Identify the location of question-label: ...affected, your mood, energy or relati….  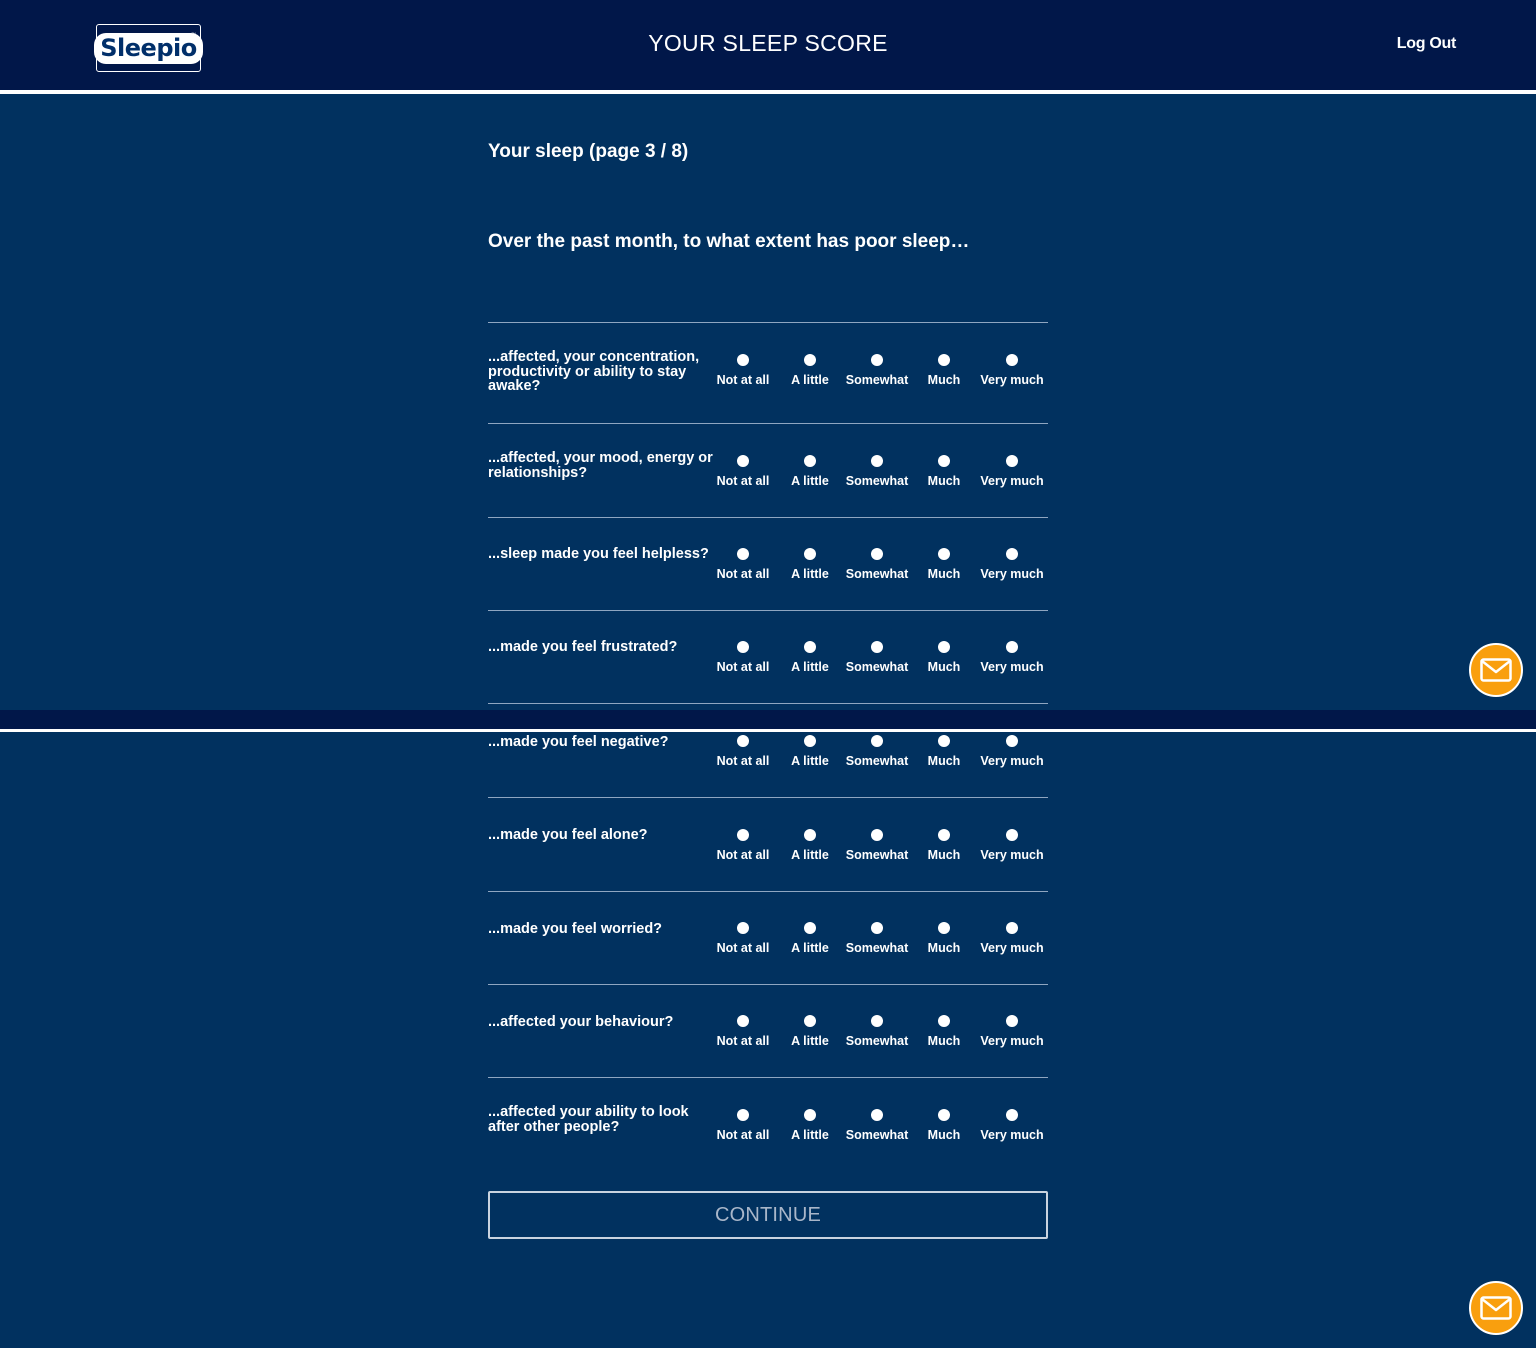
(600, 465).